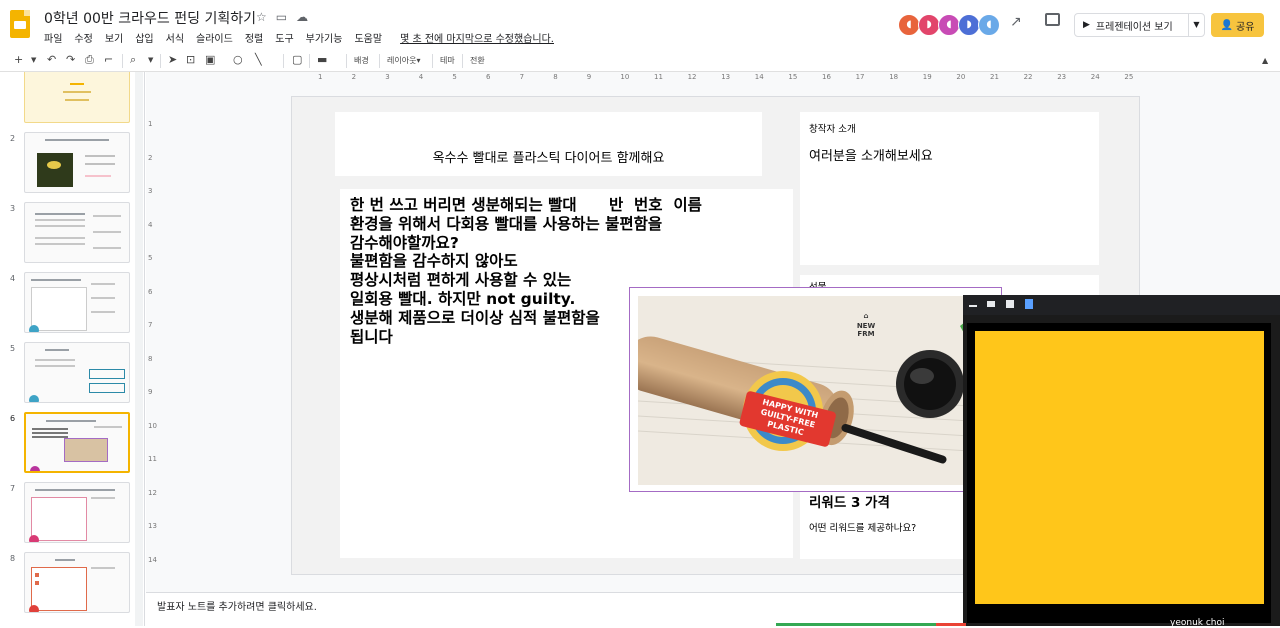  I want to click on slide-thumbnail: 5, so click(72, 374).